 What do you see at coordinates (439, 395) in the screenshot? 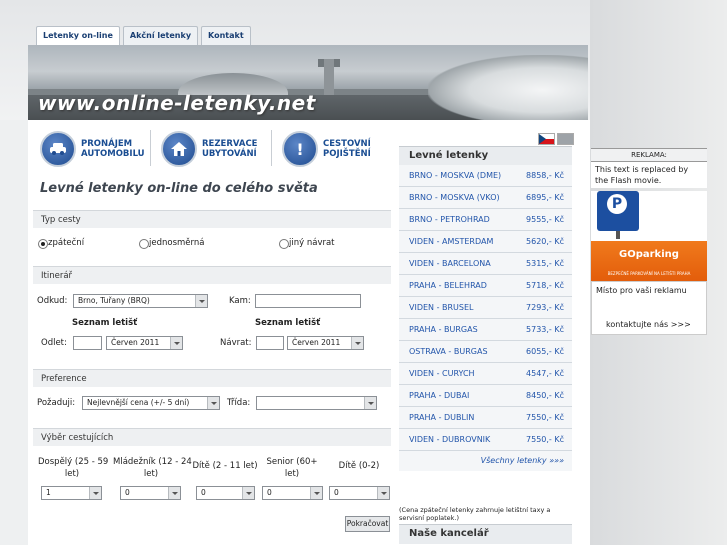
I see `flight-route: PRAHA - DUBAI` at bounding box center [439, 395].